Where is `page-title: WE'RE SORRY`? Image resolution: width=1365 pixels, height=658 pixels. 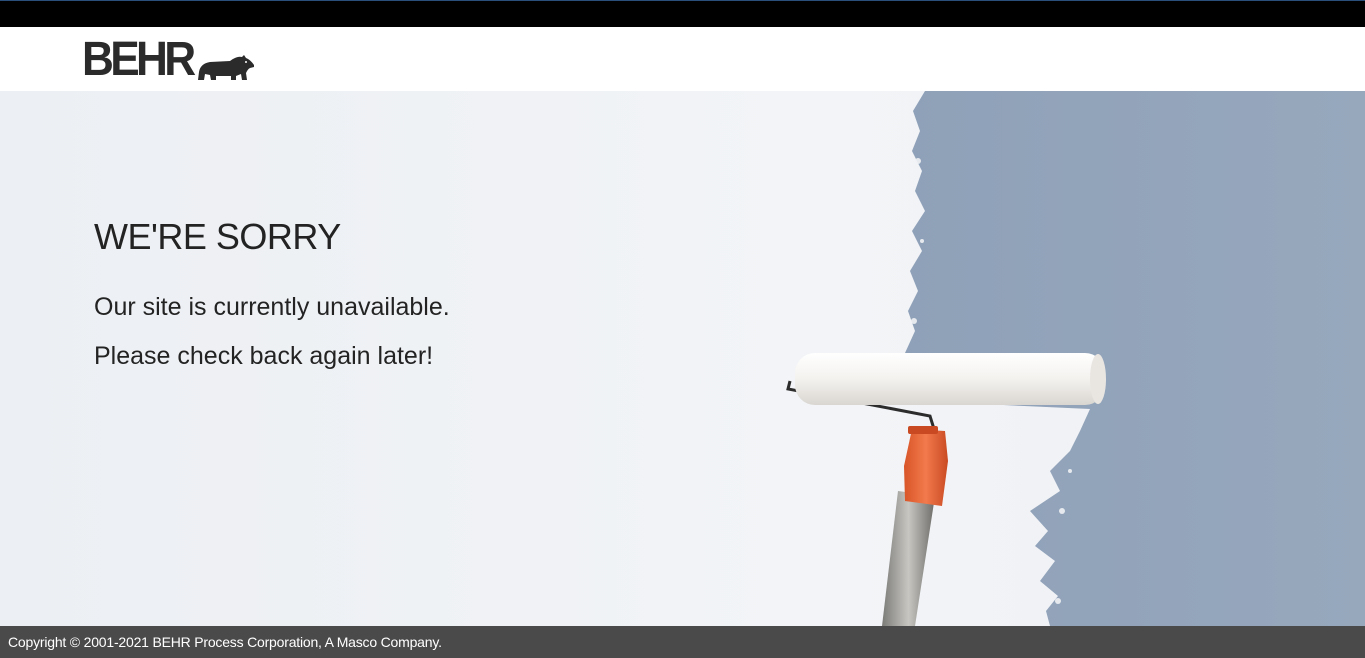 page-title: WE'RE SORRY is located at coordinates (217, 236).